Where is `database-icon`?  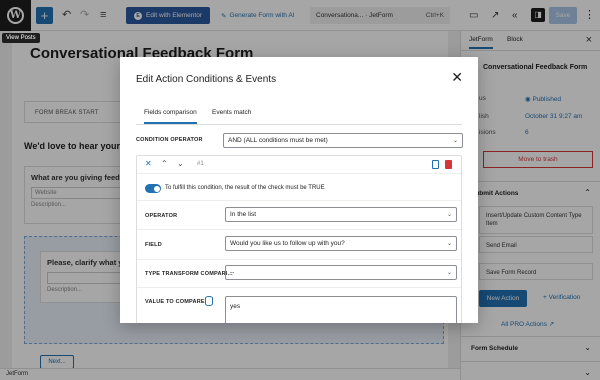
database-icon is located at coordinates (209, 301).